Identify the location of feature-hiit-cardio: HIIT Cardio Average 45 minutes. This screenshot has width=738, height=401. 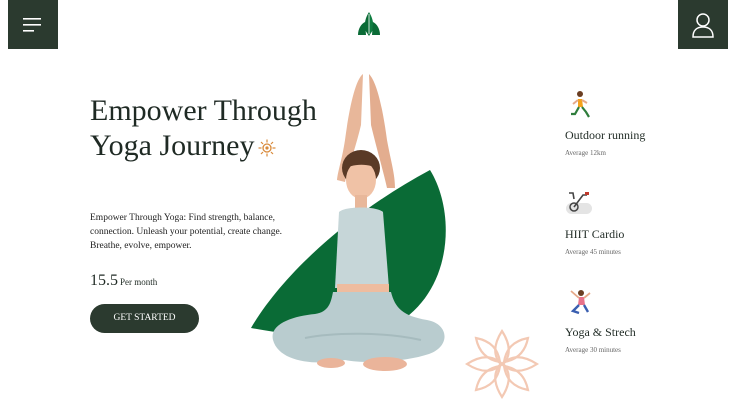
(635, 222).